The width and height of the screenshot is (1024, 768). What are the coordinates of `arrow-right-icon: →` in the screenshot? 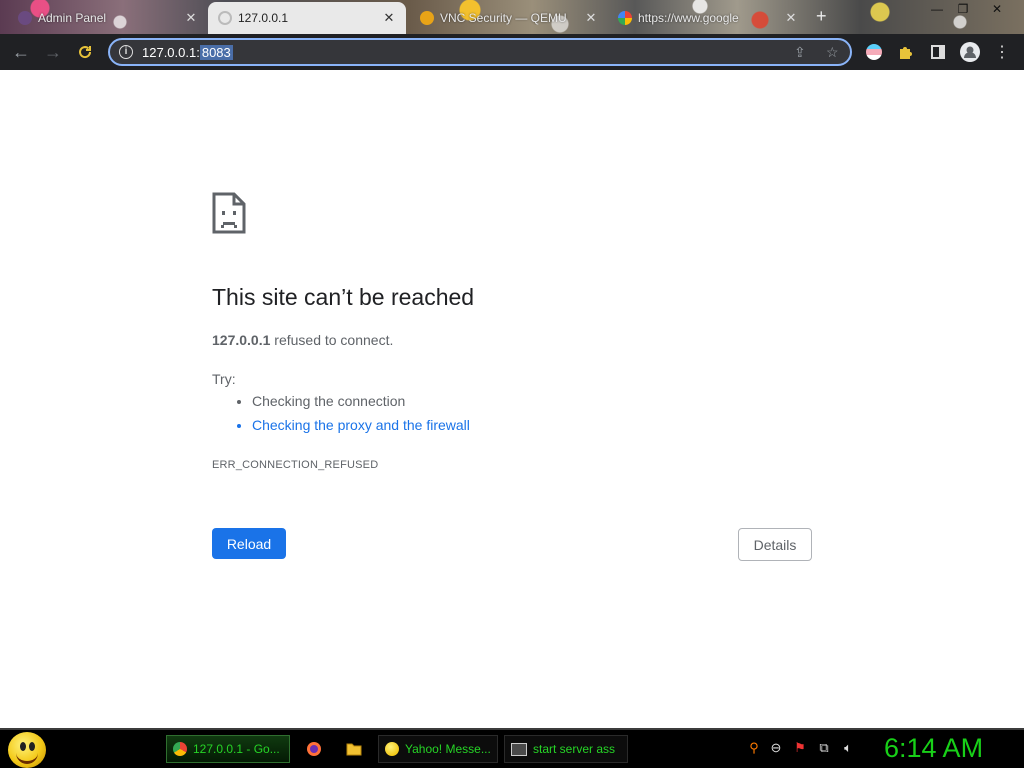 It's located at (53, 51).